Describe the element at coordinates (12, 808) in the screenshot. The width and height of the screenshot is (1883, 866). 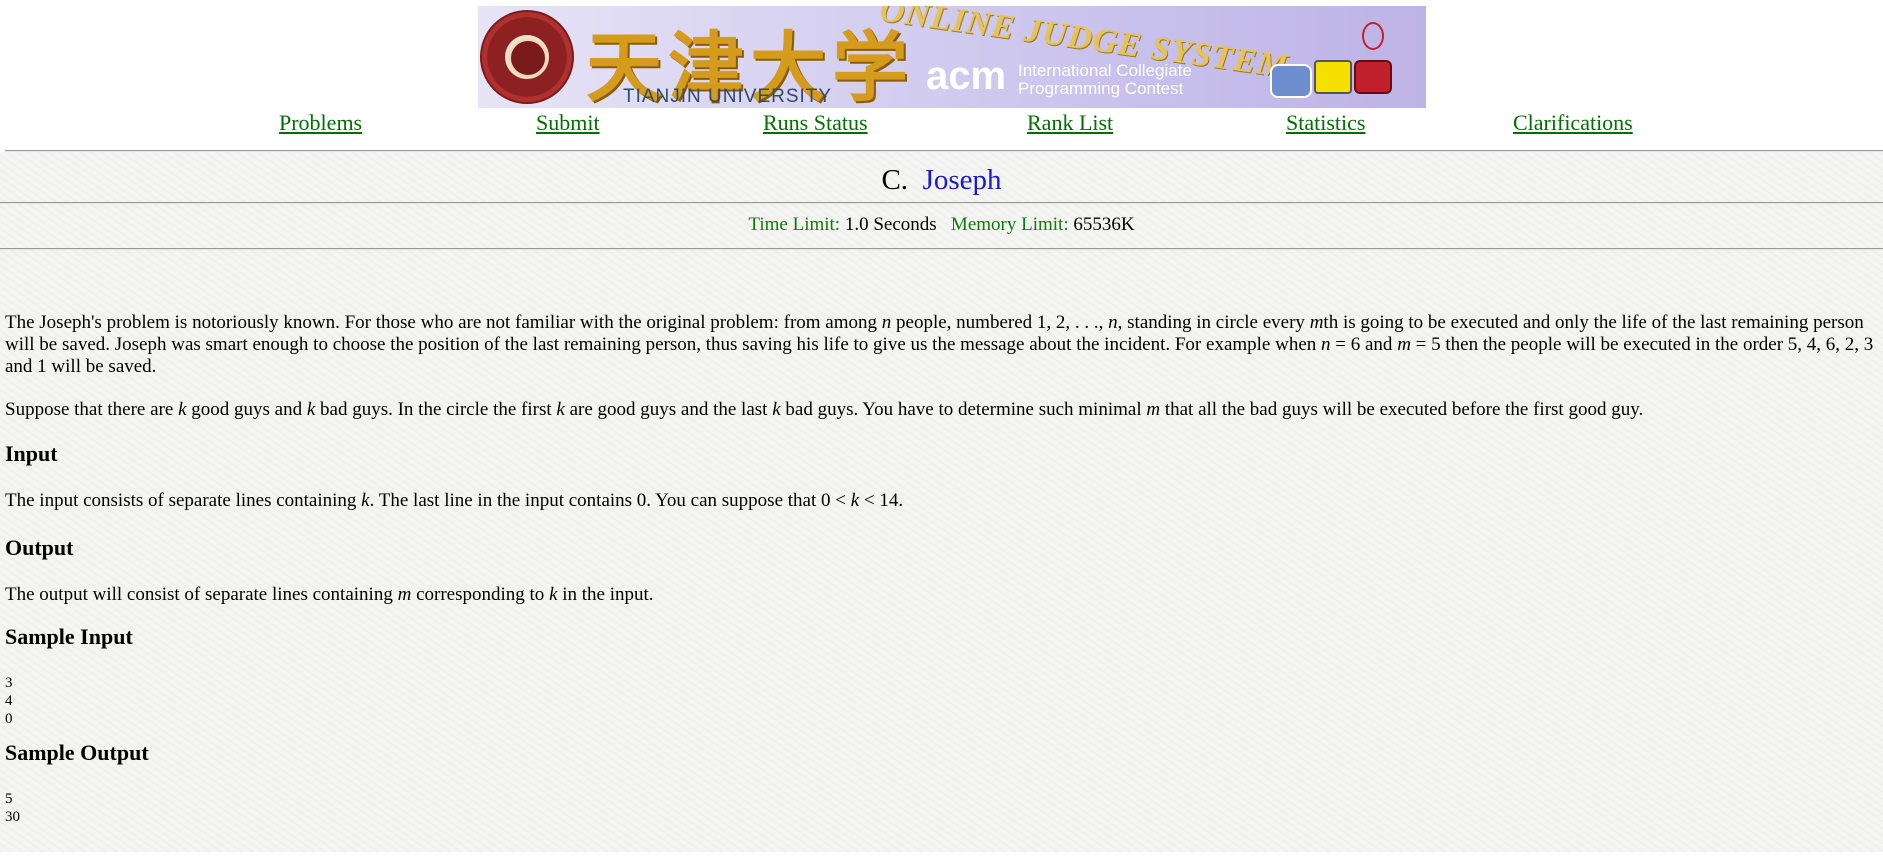
I see `sample-output-block: 5 30` at that location.